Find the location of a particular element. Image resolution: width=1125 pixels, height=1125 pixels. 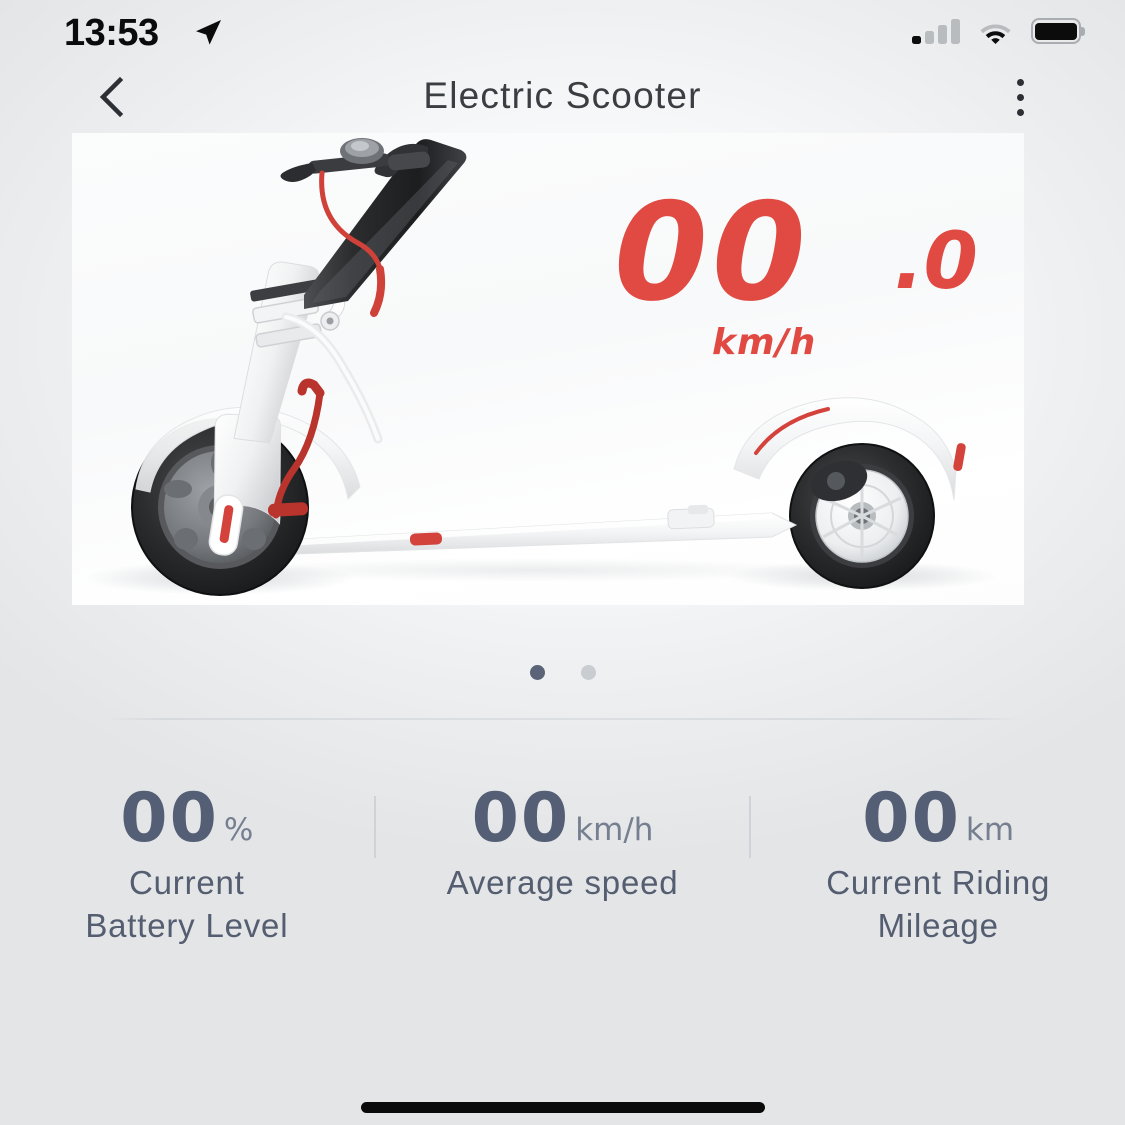

stat-battery-level: 00 % Current Battery Level is located at coordinates (187, 863).